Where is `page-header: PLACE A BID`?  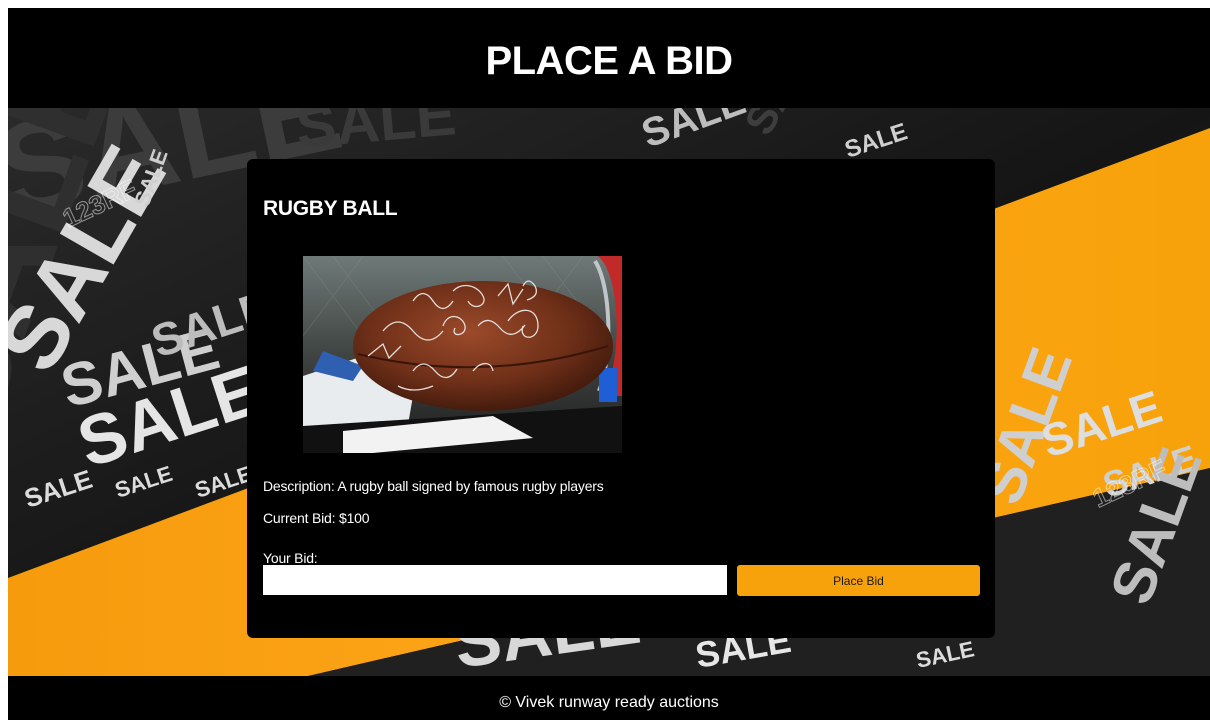
page-header: PLACE A BID is located at coordinates (609, 58).